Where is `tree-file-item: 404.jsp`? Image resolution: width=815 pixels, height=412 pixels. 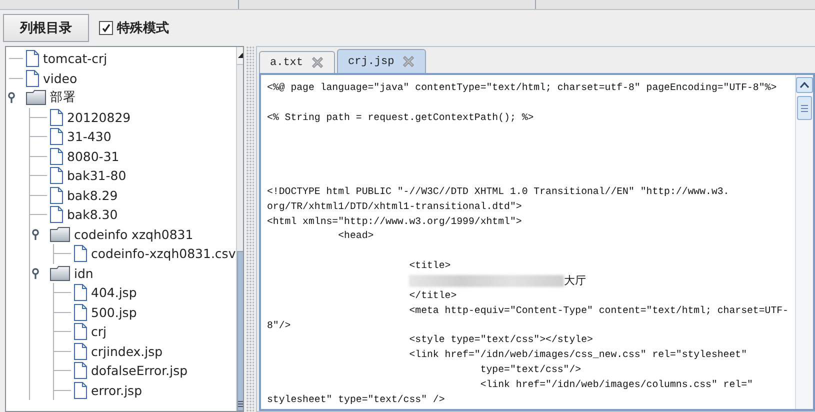
tree-file-item: 404.jsp is located at coordinates (114, 292).